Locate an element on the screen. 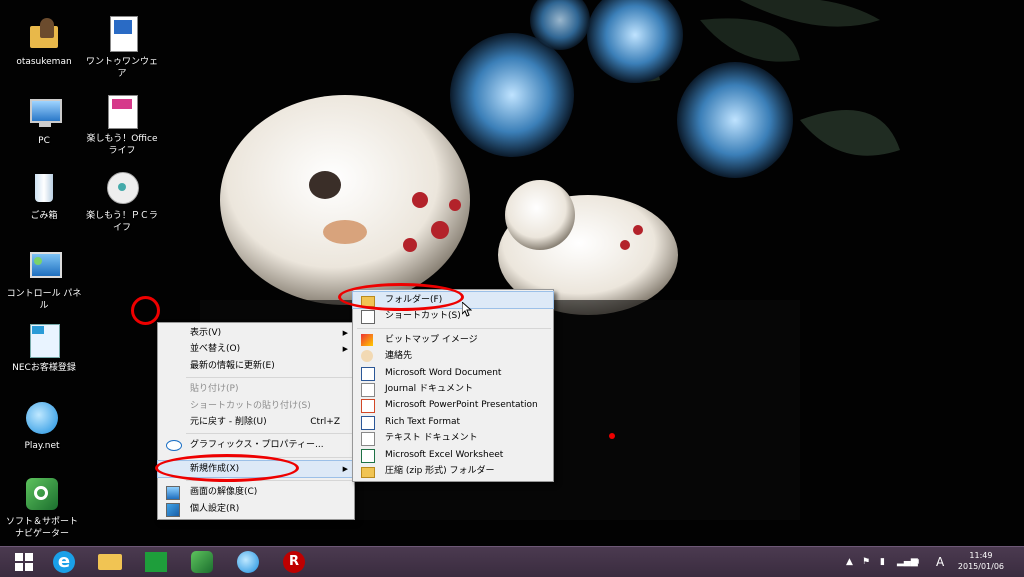 The width and height of the screenshot is (1024, 577). start-button is located at coordinates (24, 562).